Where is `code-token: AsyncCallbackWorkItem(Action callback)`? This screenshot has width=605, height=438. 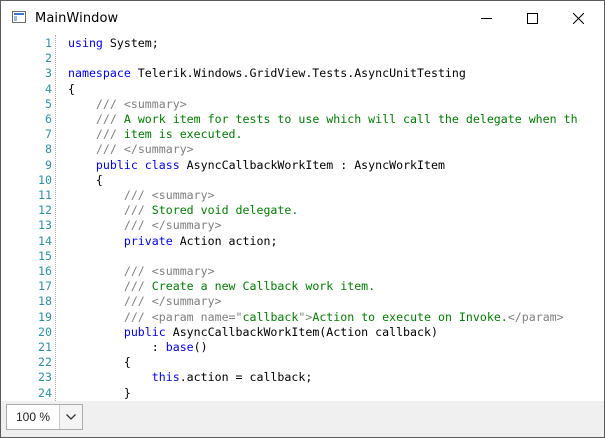
code-token: AsyncCallbackWorkItem(Action callback) is located at coordinates (301, 331).